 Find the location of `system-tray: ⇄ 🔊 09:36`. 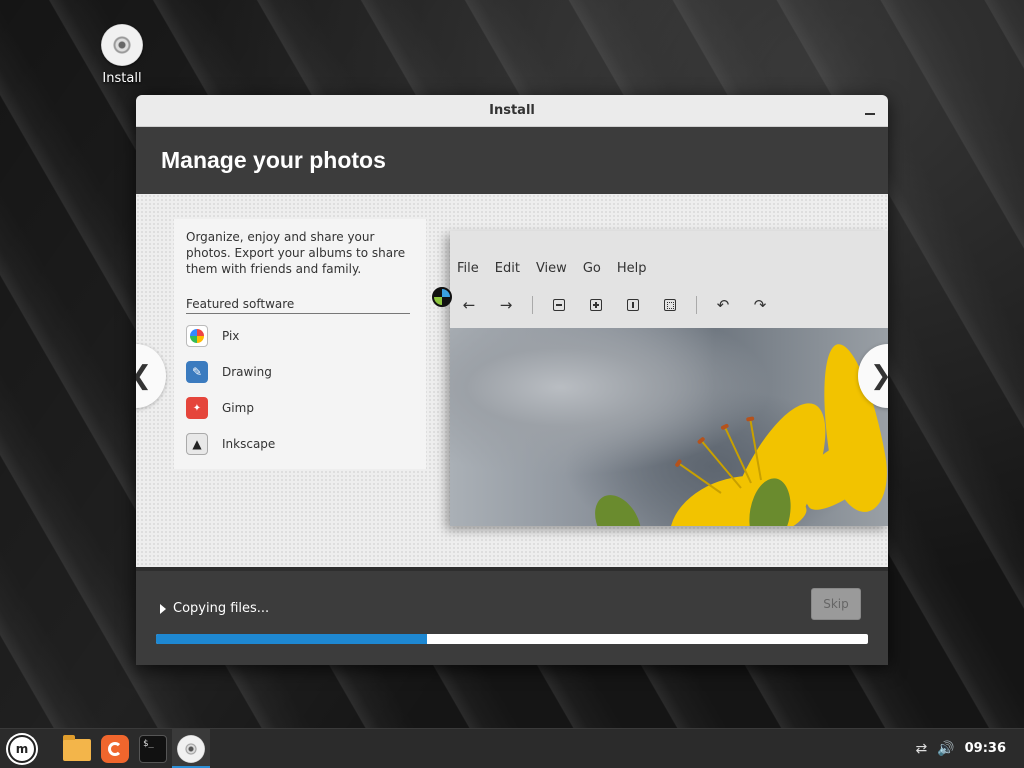

system-tray: ⇄ 🔊 09:36 is located at coordinates (969, 749).